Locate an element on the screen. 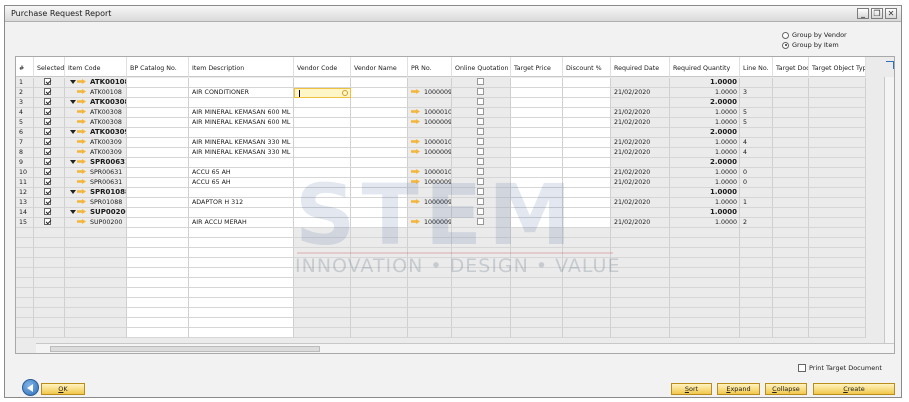 This screenshot has width=909, height=402. cell-item-code: SPR01088 is located at coordinates (96, 193).